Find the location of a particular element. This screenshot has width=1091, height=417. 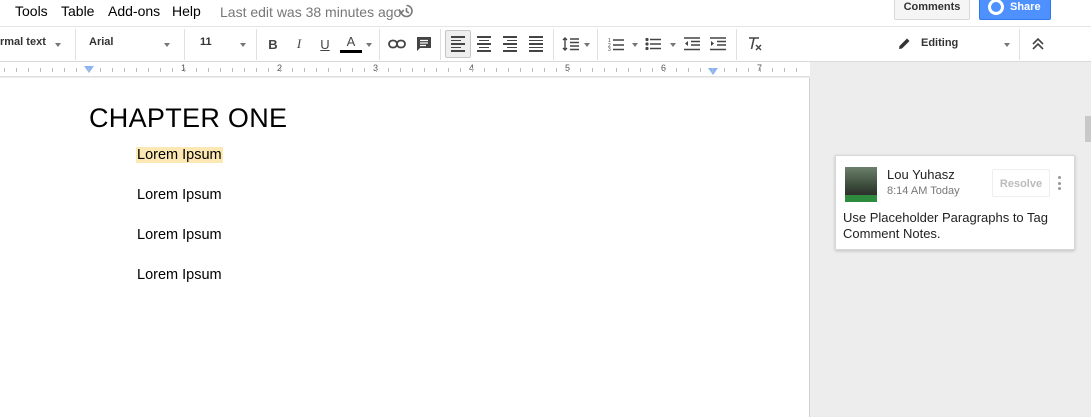

menu-table: Table is located at coordinates (77, 11).